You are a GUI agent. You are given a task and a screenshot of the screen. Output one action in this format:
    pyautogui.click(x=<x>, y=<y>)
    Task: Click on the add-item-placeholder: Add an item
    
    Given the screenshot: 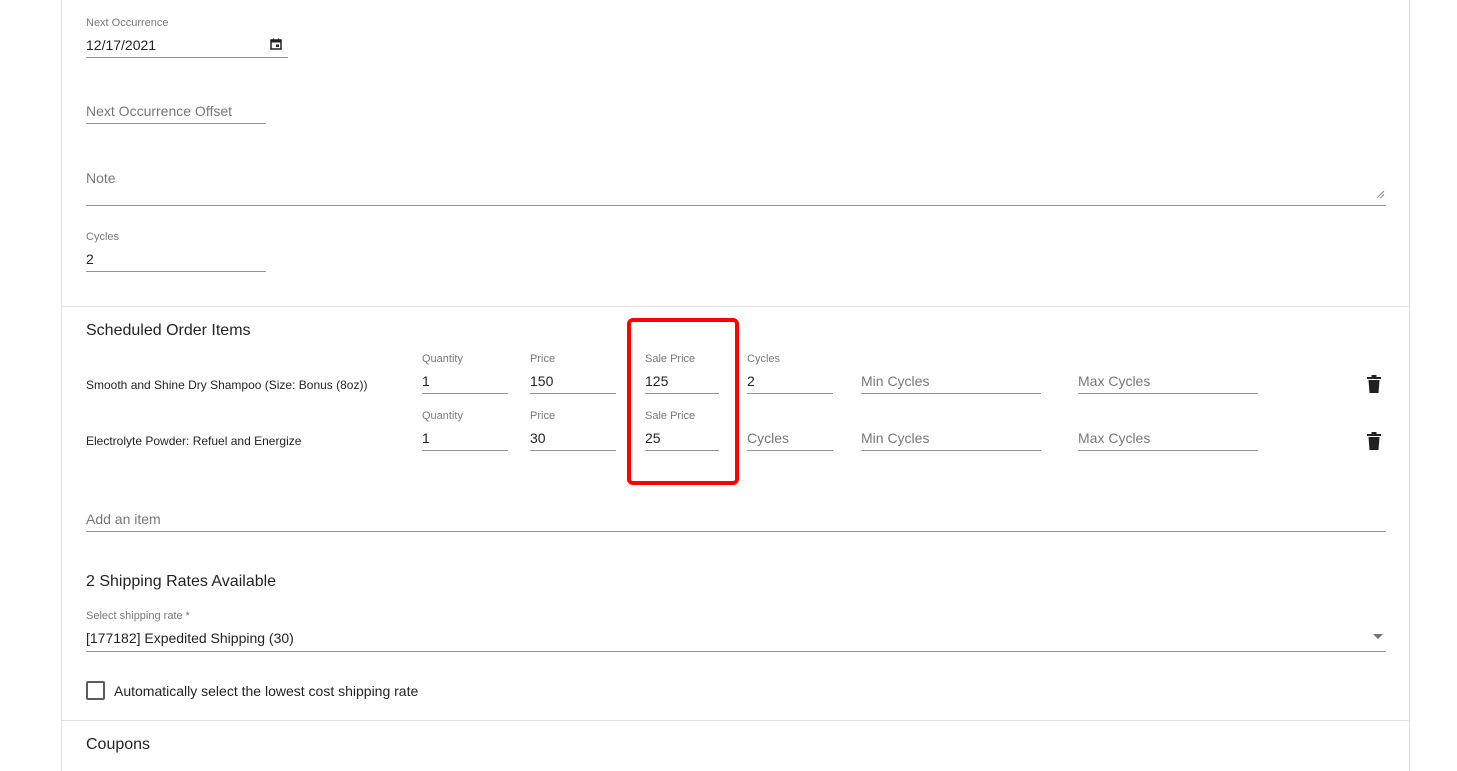 What is the action you would take?
    pyautogui.click(x=123, y=519)
    